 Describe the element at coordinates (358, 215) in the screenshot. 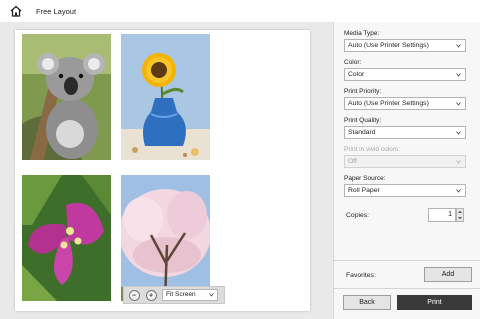

I see `copies-label: Copies:` at that location.